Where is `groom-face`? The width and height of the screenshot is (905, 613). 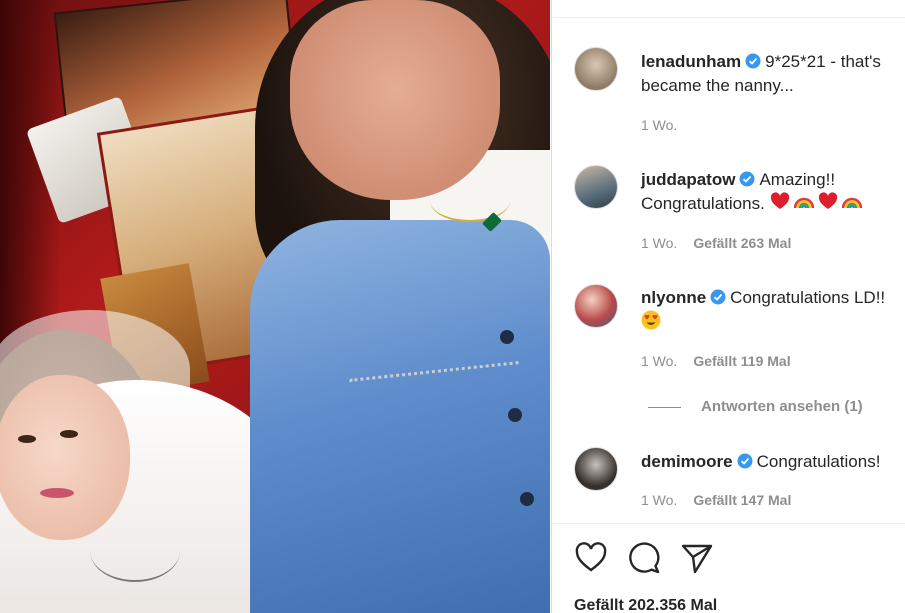 groom-face is located at coordinates (395, 100).